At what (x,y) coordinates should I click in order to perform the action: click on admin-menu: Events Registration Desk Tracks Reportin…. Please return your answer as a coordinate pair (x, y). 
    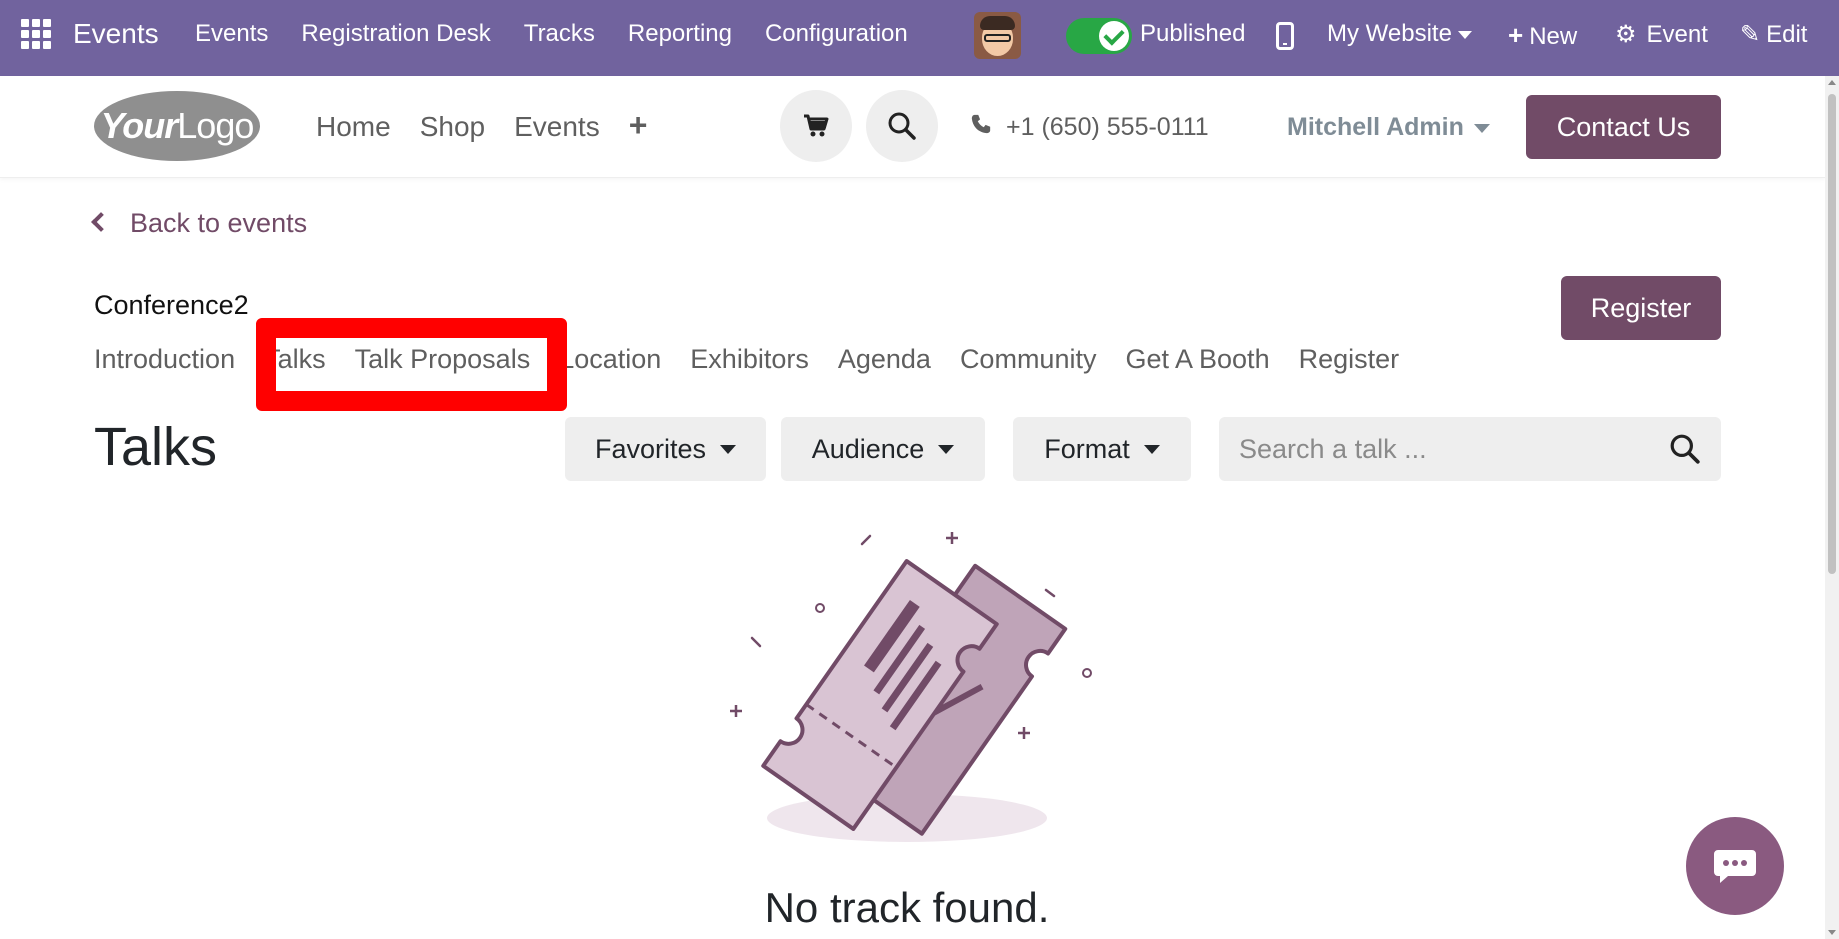
    Looking at the image, I should click on (568, 34).